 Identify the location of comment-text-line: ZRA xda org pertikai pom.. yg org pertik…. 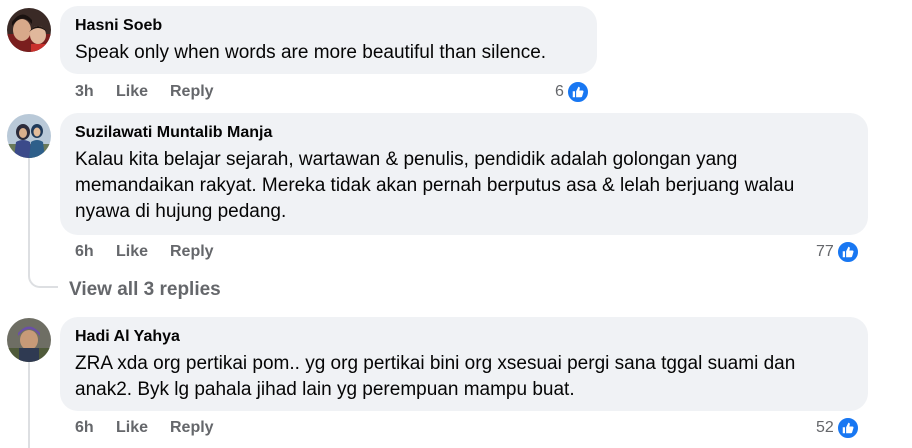
(435, 363).